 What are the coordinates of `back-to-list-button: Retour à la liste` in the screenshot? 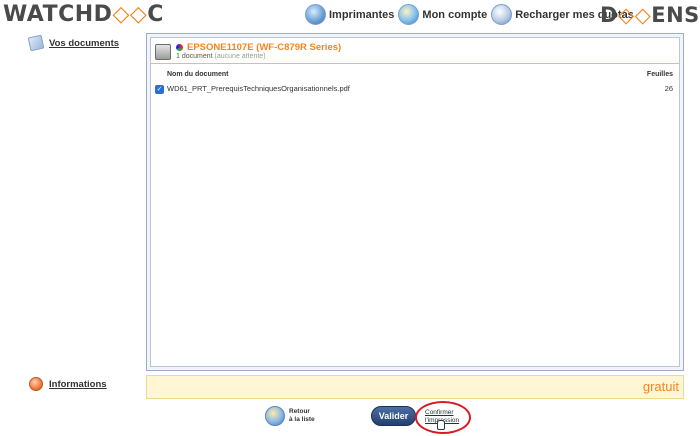 It's located at (292, 416).